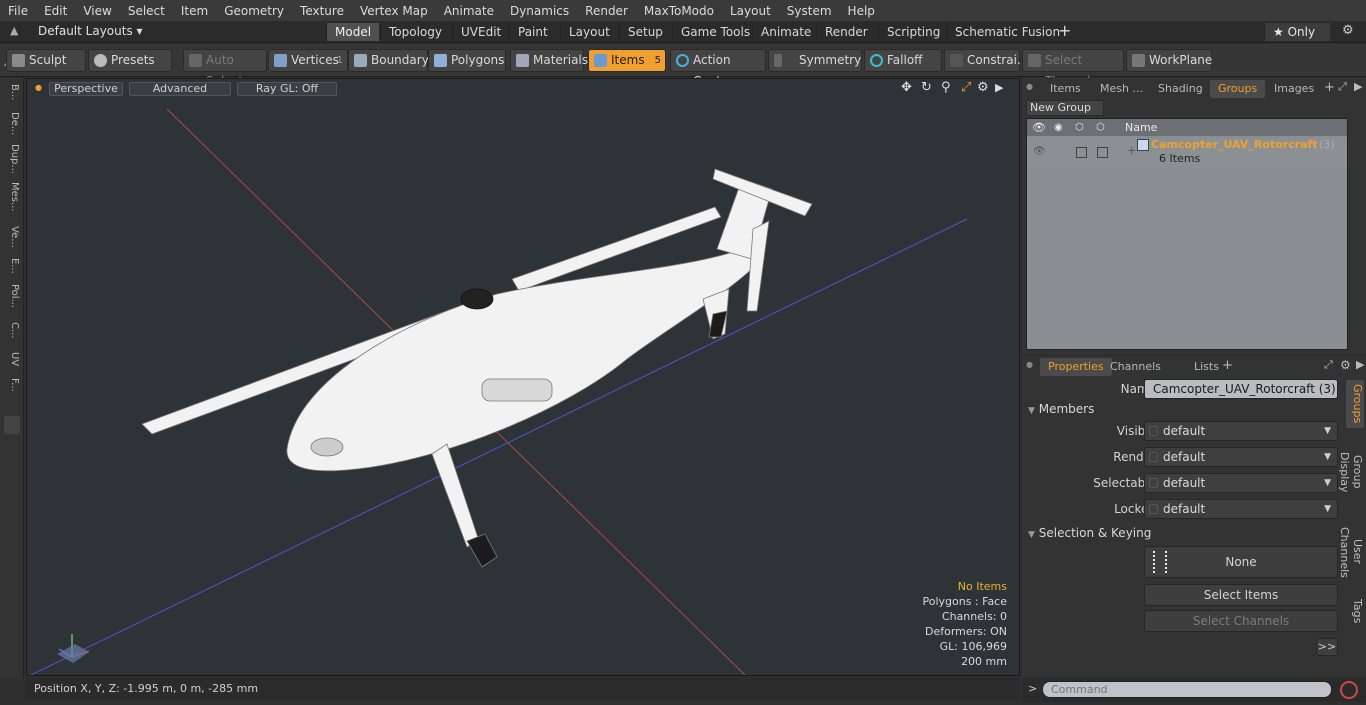 The image size is (1366, 705). I want to click on action-center-button: Action Center, so click(718, 68).